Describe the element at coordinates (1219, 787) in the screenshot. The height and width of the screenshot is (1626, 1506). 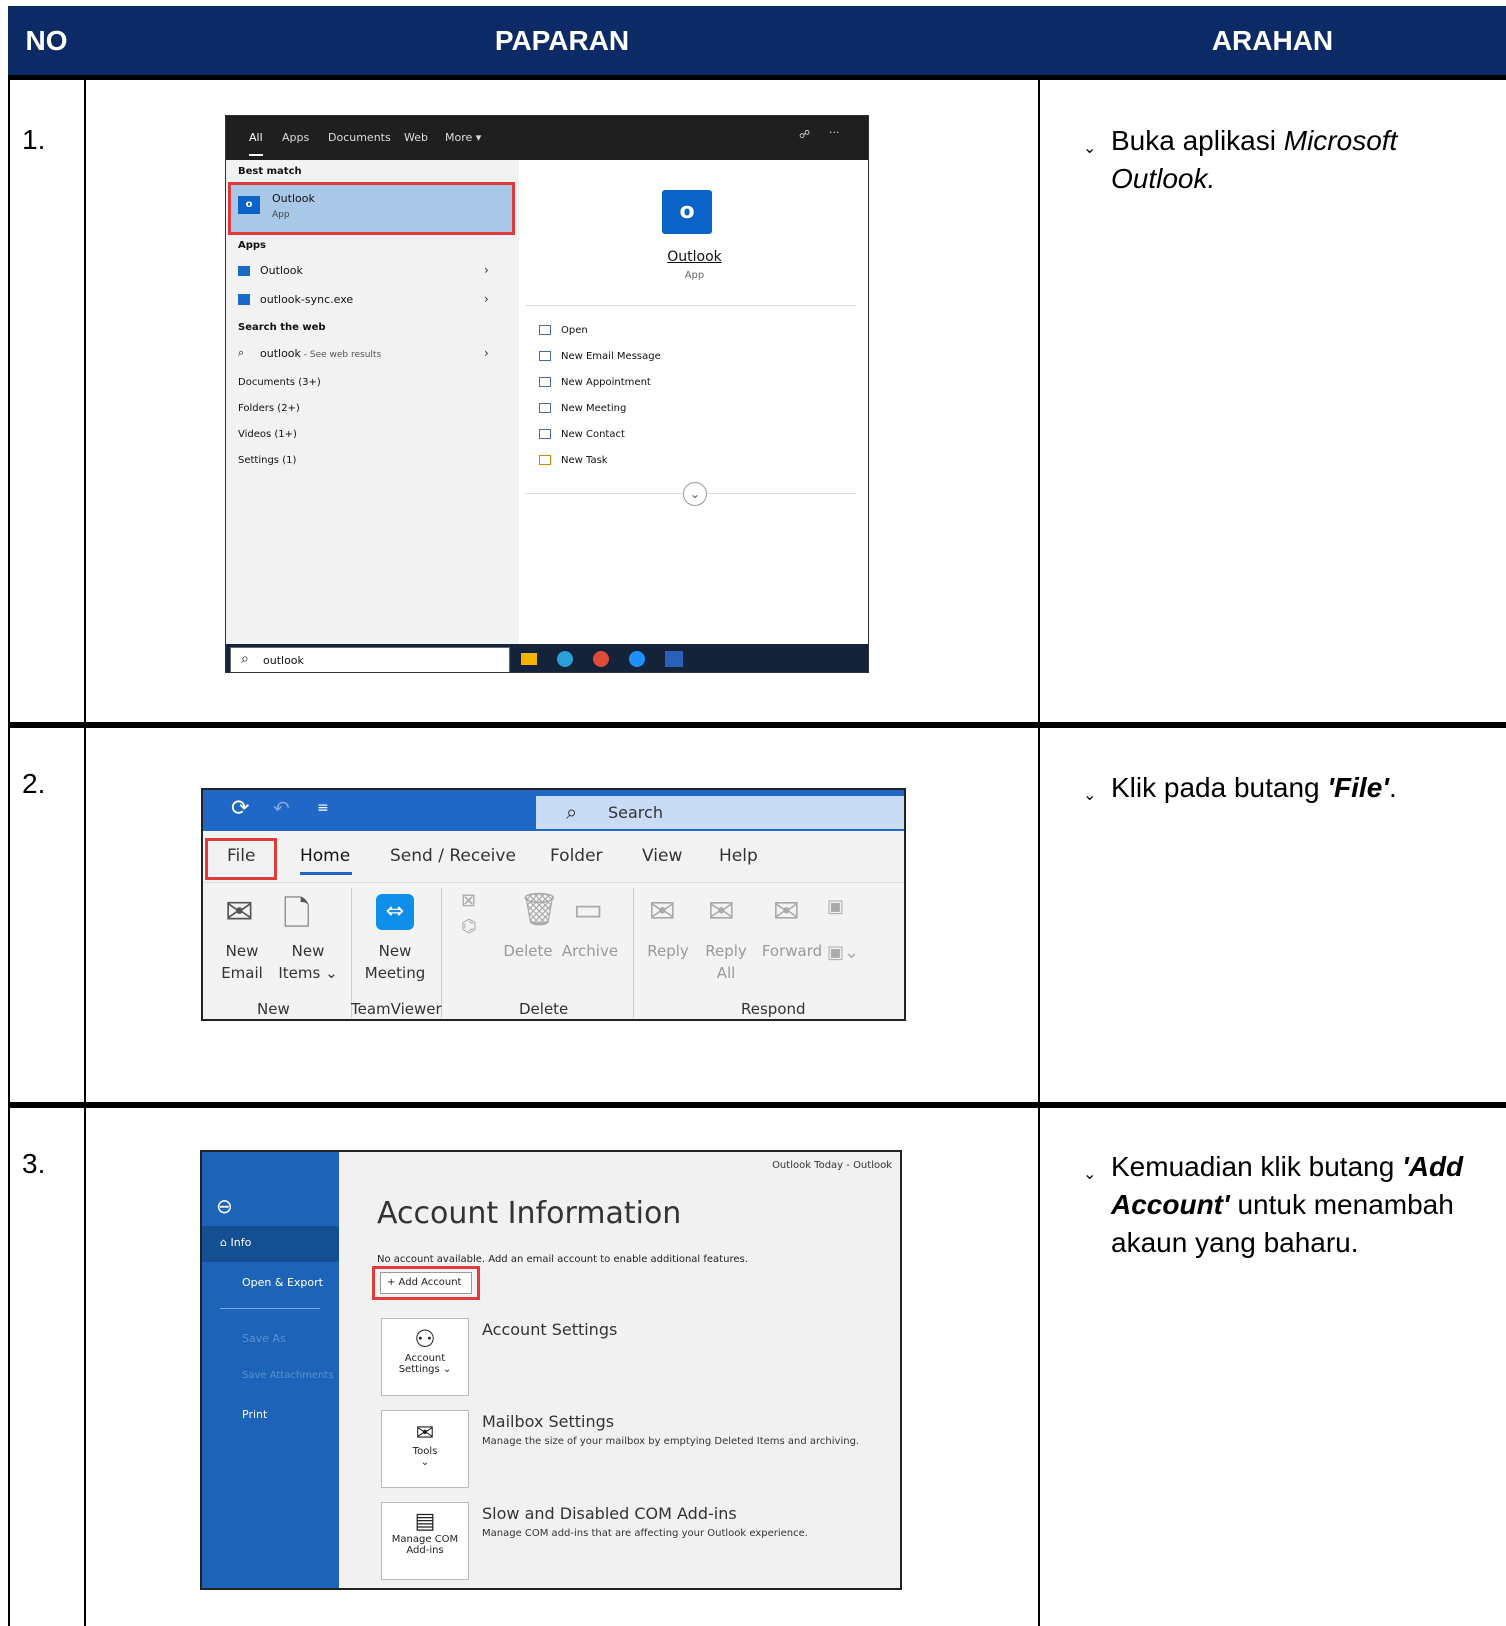
I see `instruction-2-text: Klik pada butang` at that location.